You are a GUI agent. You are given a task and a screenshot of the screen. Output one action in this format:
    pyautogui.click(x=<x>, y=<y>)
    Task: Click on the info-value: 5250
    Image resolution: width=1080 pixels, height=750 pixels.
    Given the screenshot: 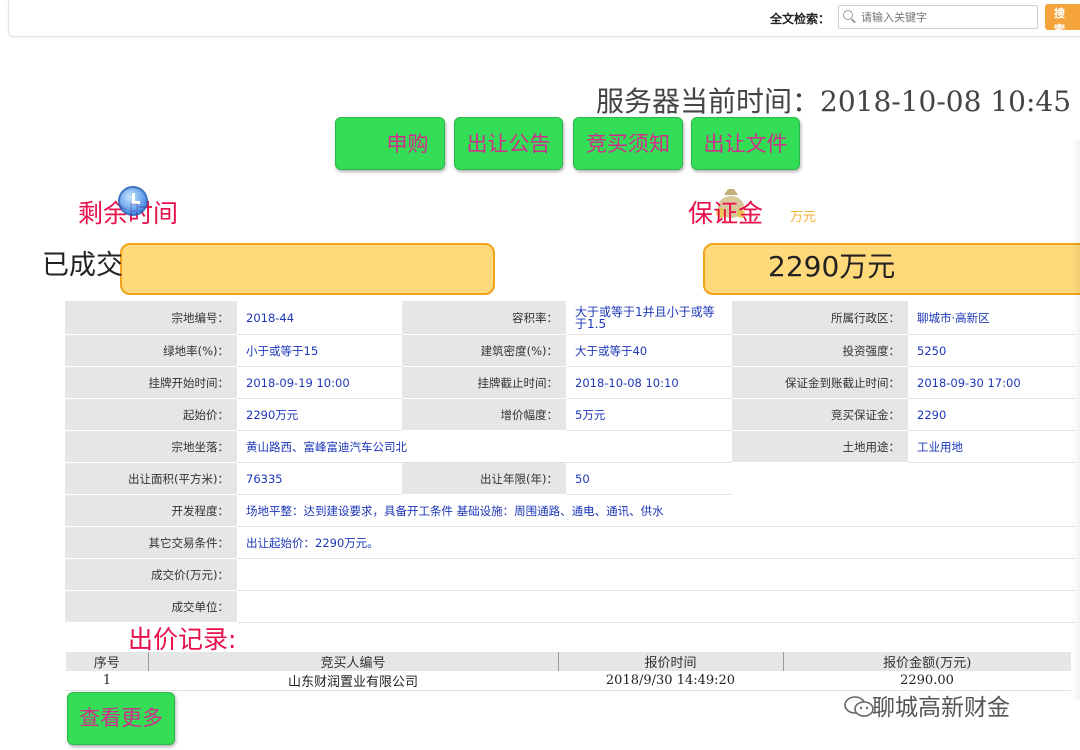 What is the action you would take?
    pyautogui.click(x=991, y=350)
    